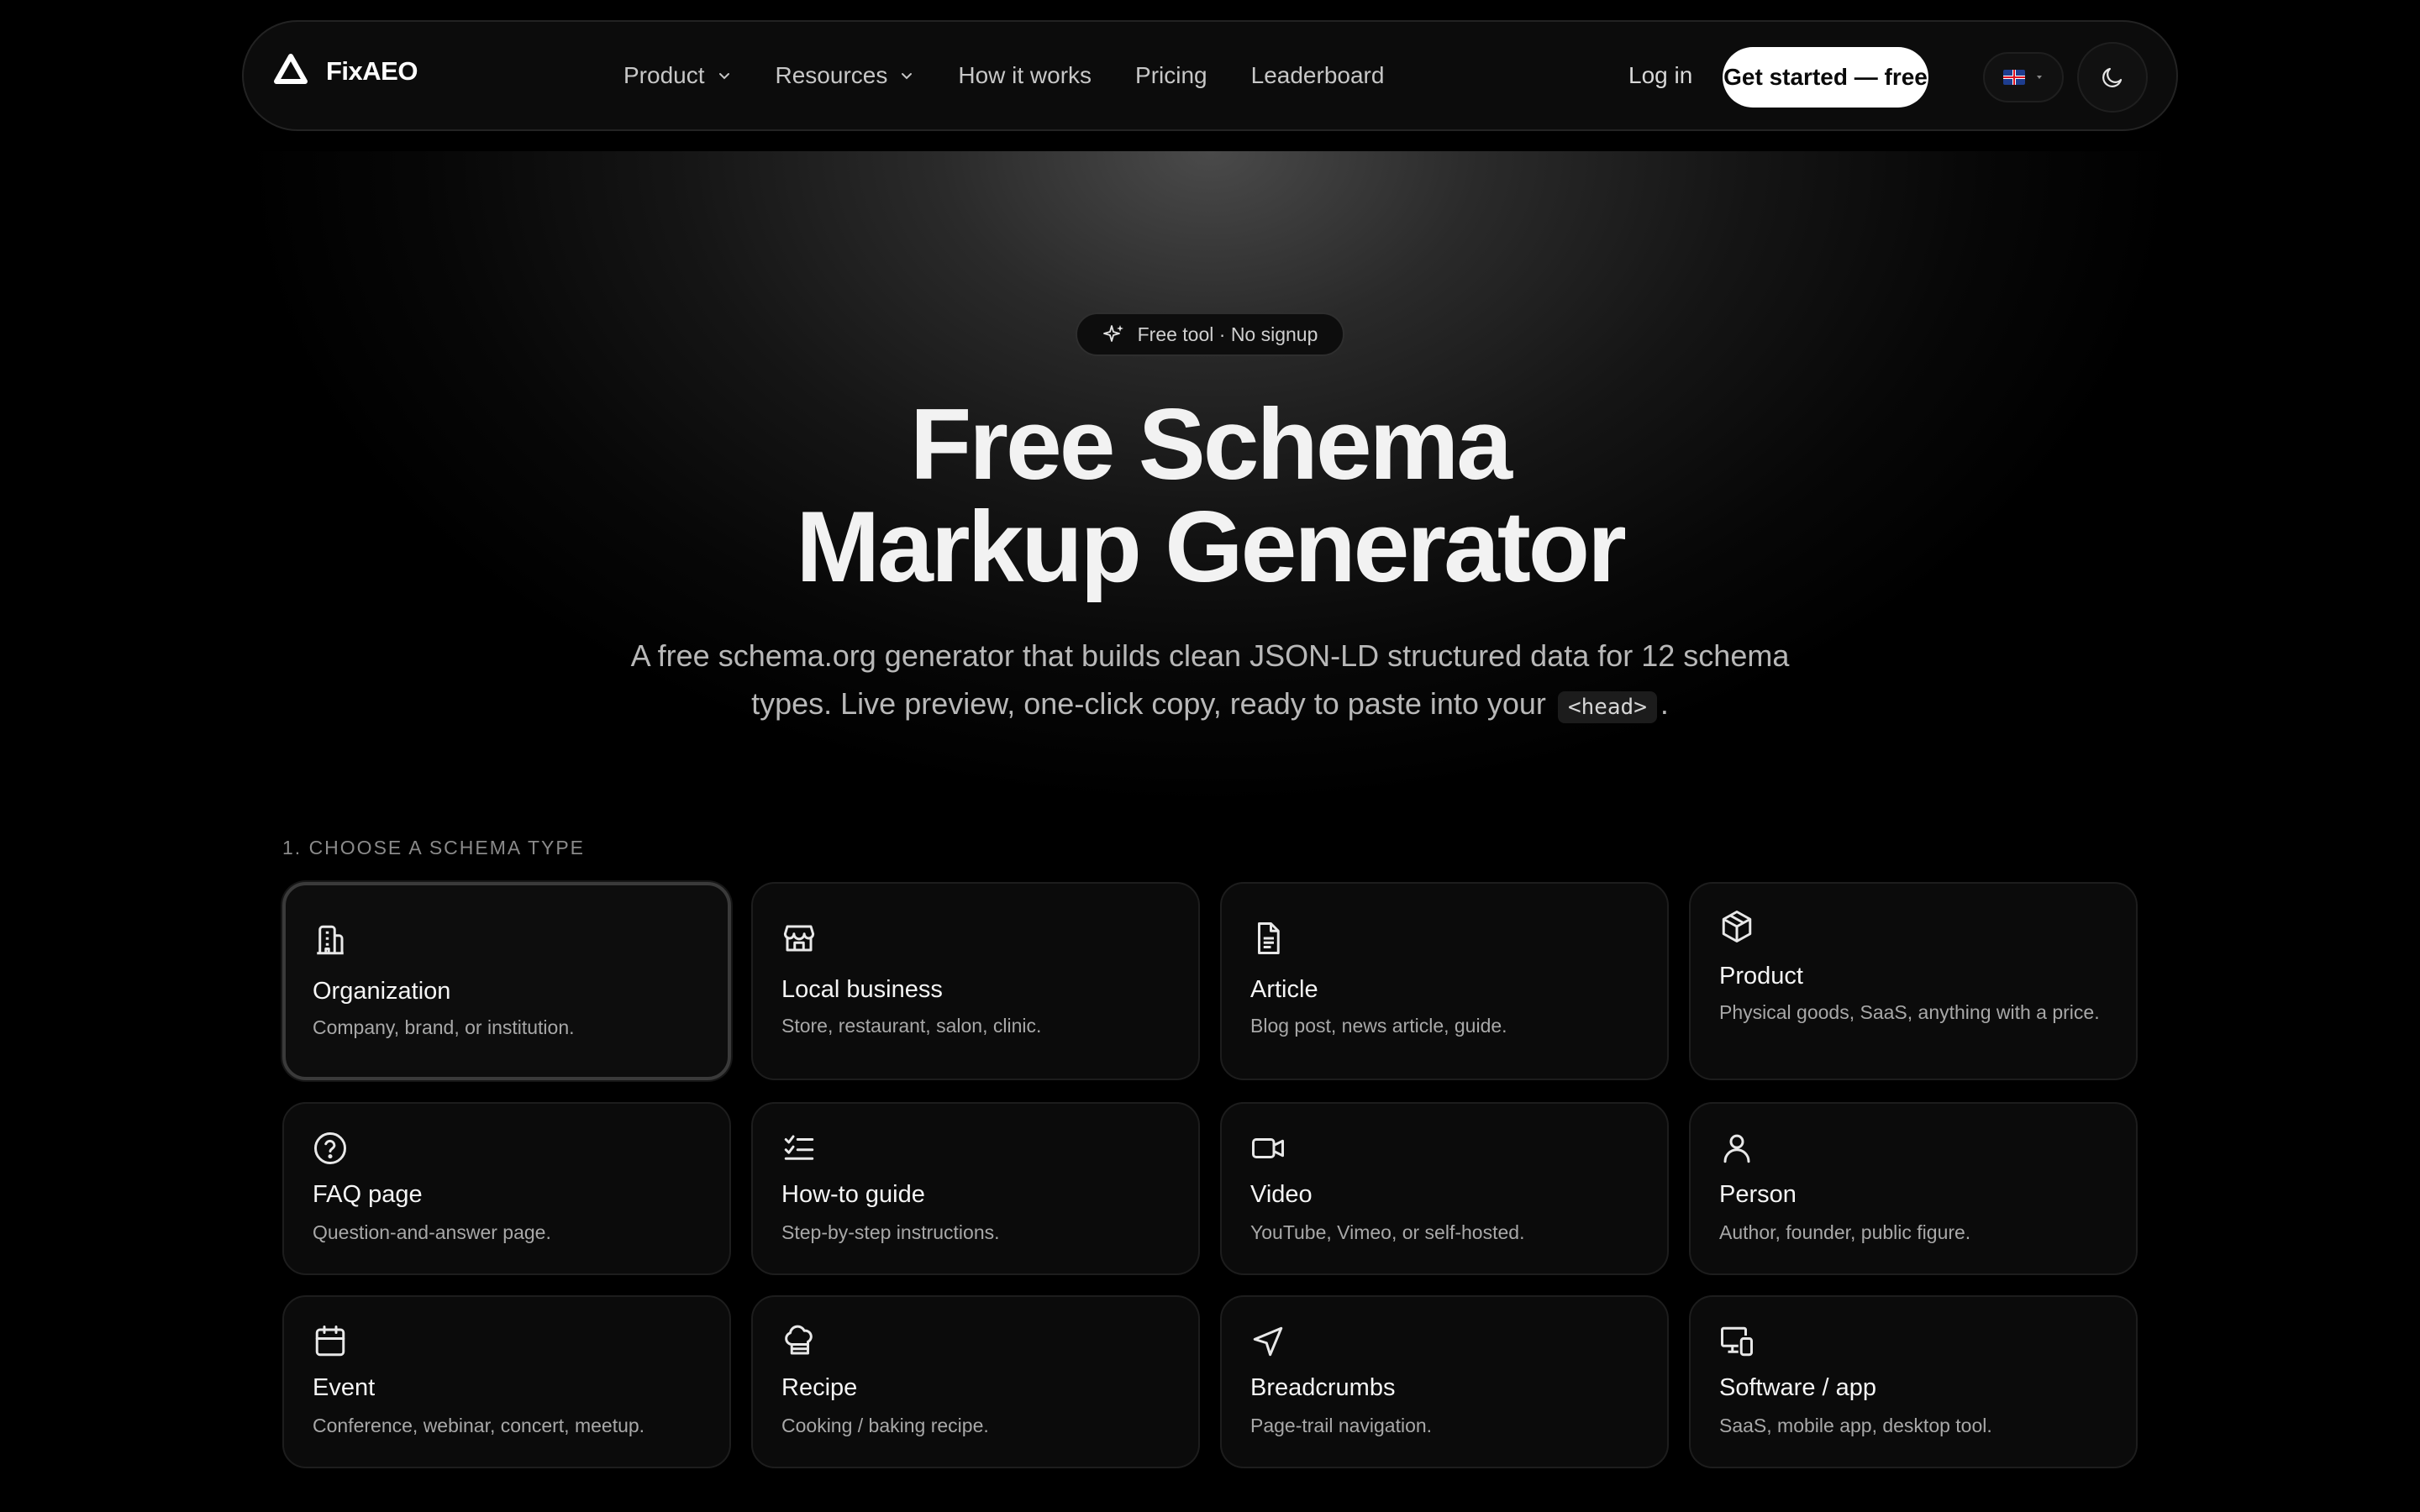 Image resolution: width=2420 pixels, height=1512 pixels. I want to click on nav-item-label: Product, so click(664, 75).